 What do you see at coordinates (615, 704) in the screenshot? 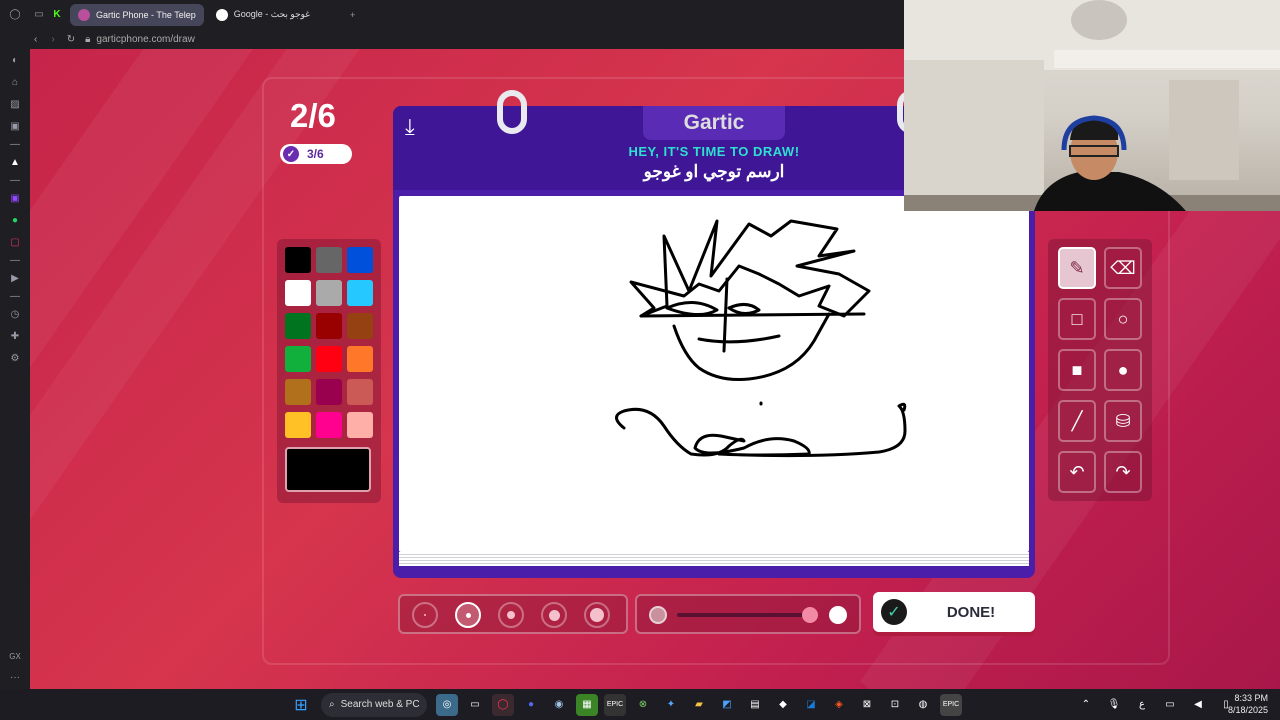
I see `epic-games-icon: EPIC` at bounding box center [615, 704].